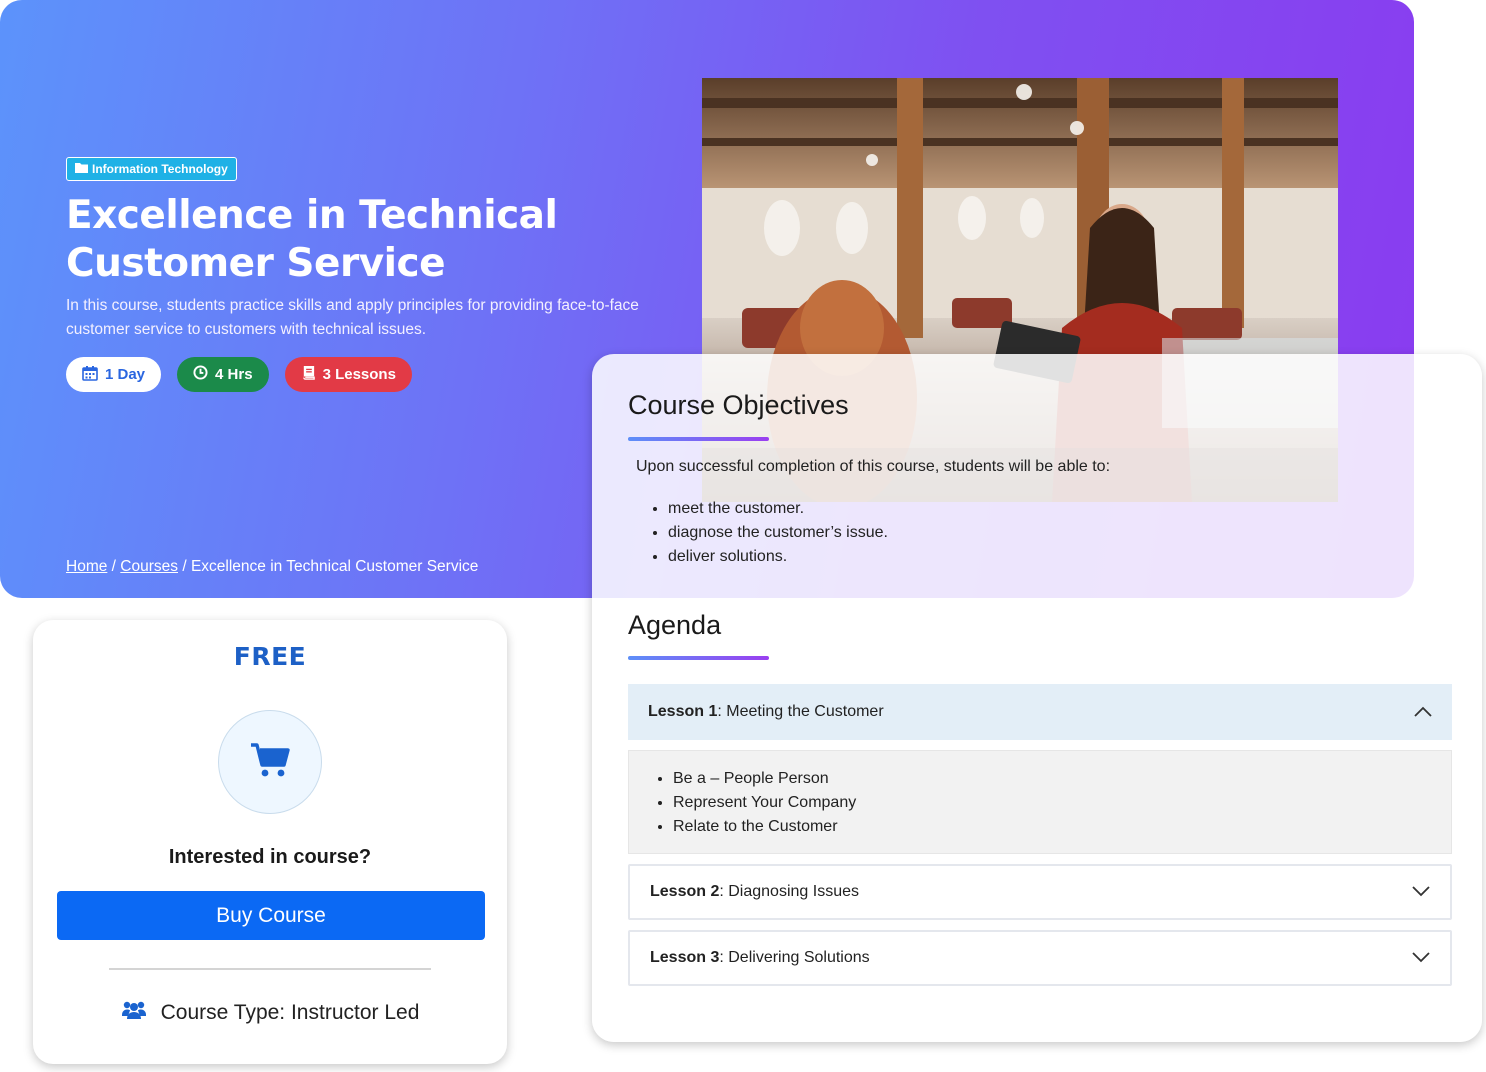 This screenshot has height=1072, width=1486. I want to click on calendar-icon, so click(90, 375).